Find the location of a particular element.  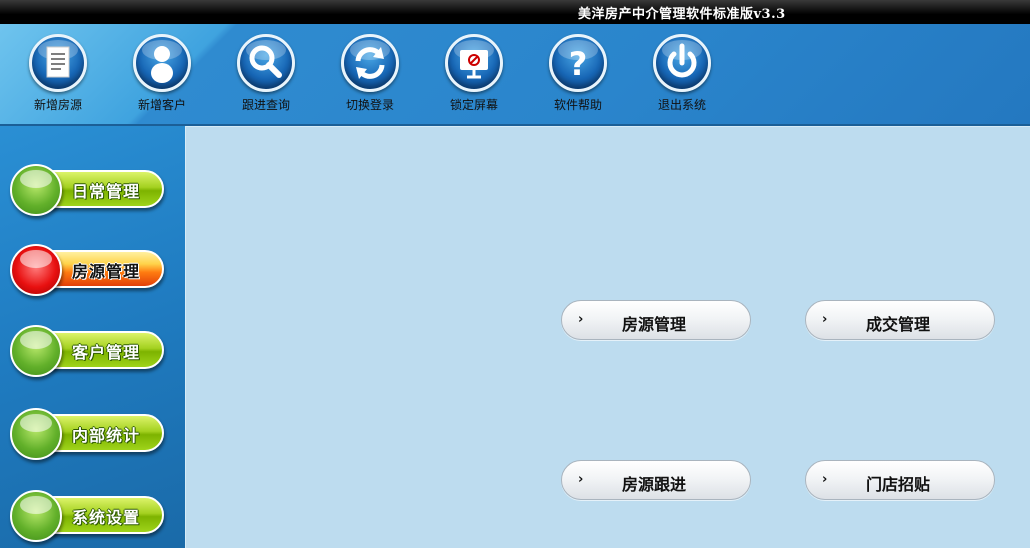

sidebar-item-label: 房源管理 is located at coordinates (106, 271).